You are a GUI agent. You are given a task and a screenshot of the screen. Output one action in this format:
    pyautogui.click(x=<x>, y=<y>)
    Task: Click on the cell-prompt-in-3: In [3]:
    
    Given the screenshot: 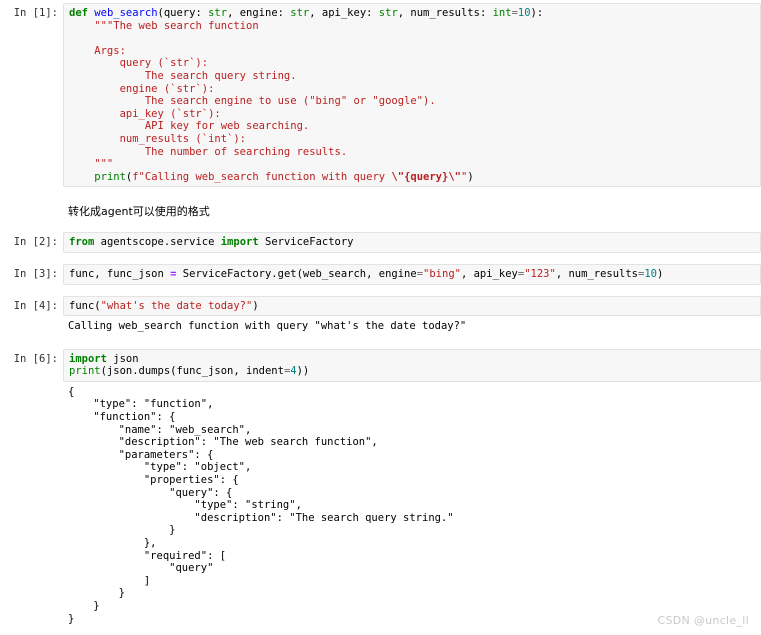 What is the action you would take?
    pyautogui.click(x=35, y=273)
    